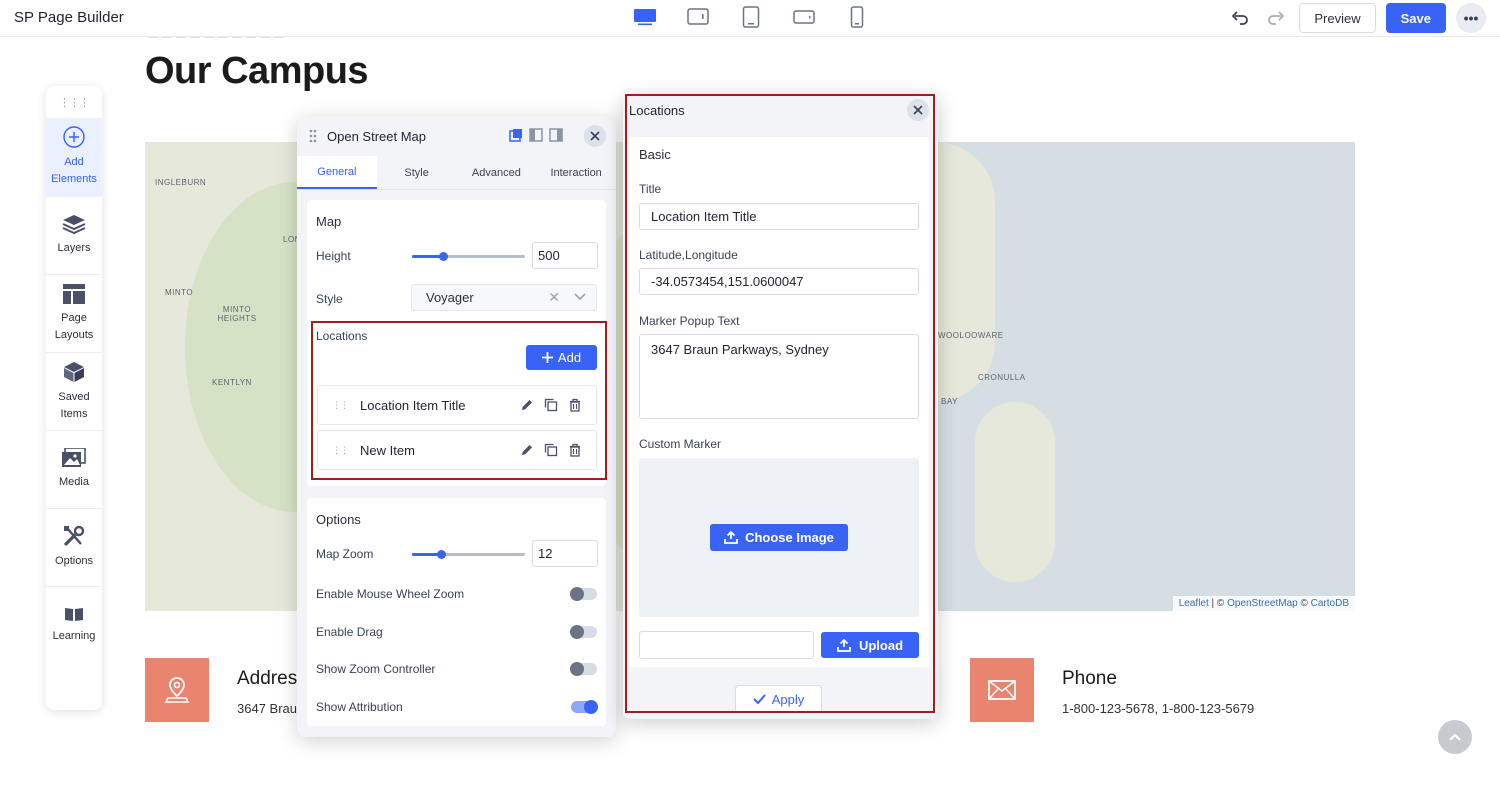 This screenshot has width=1500, height=810. Describe the element at coordinates (655, 154) in the screenshot. I see `section-title: Basic` at that location.